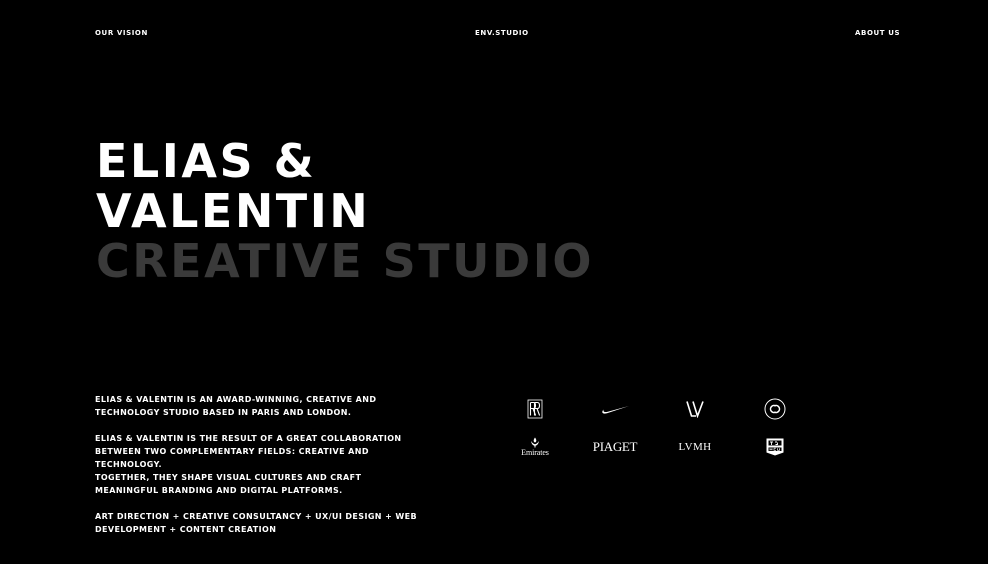 Image resolution: width=988 pixels, height=564 pixels. Describe the element at coordinates (695, 409) in the screenshot. I see `louis-vuitton-logo-icon` at that location.